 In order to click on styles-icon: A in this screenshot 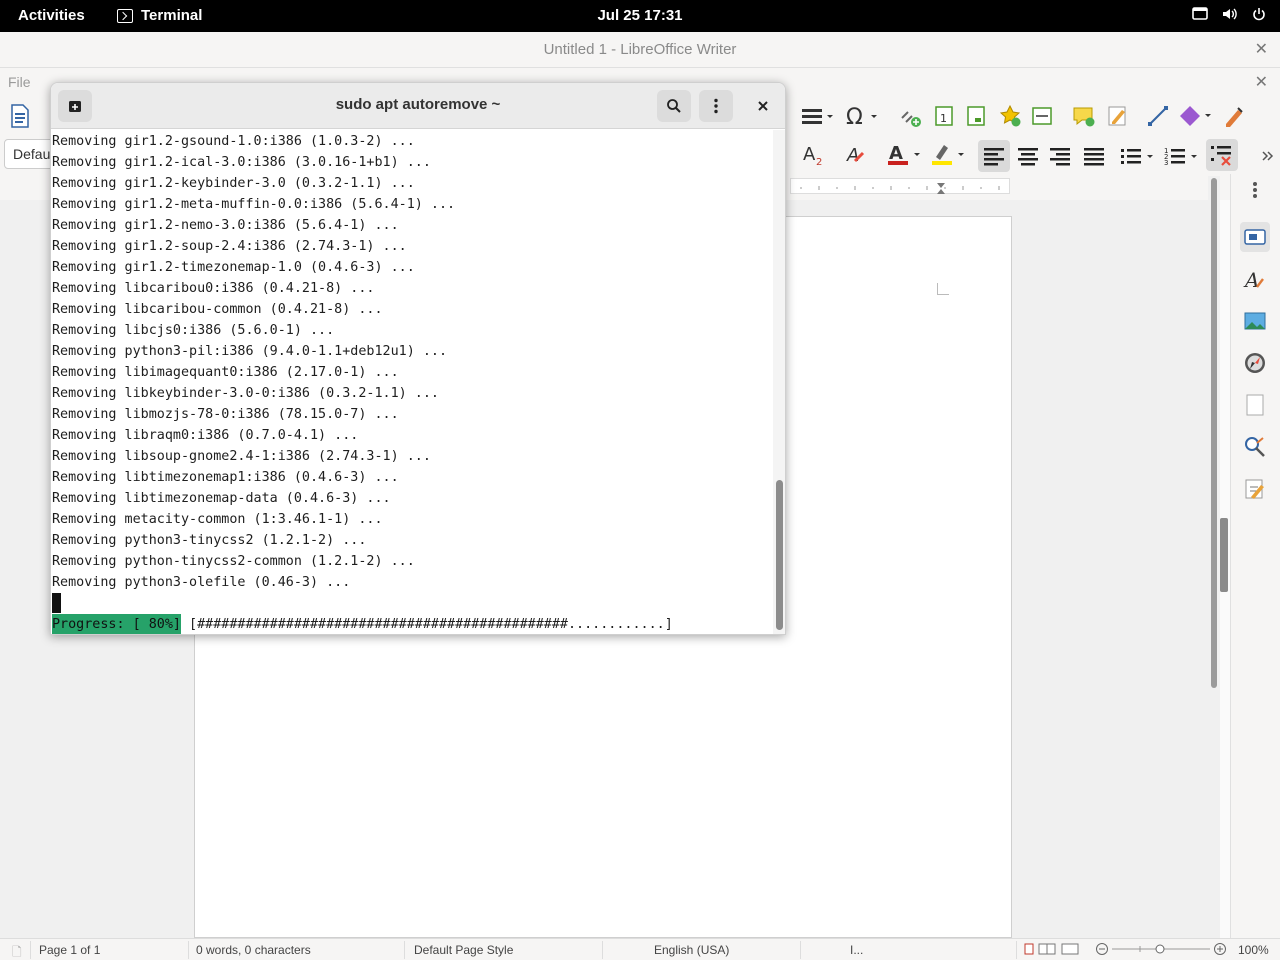, I will do `click(1255, 279)`.